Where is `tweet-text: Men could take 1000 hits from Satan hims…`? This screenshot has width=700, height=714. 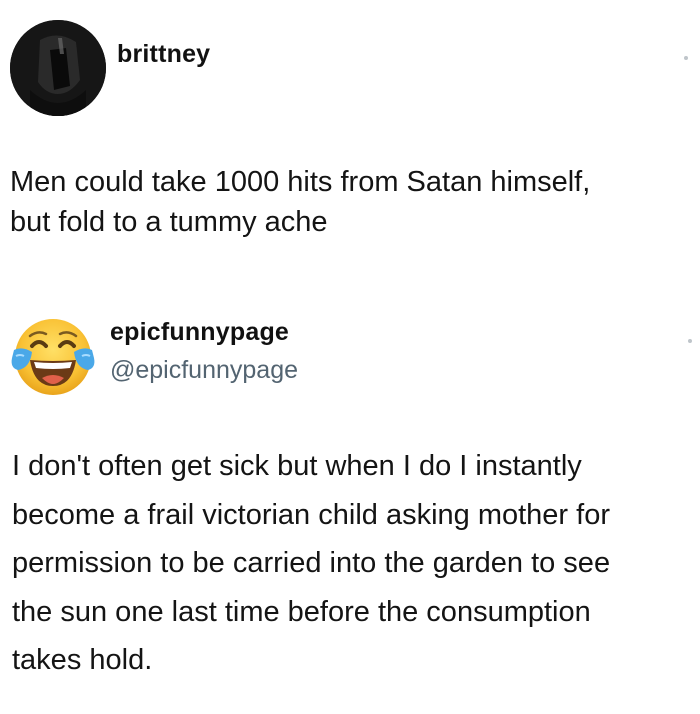
tweet-text: Men could take 1000 hits from Satan hims… is located at coordinates (350, 202).